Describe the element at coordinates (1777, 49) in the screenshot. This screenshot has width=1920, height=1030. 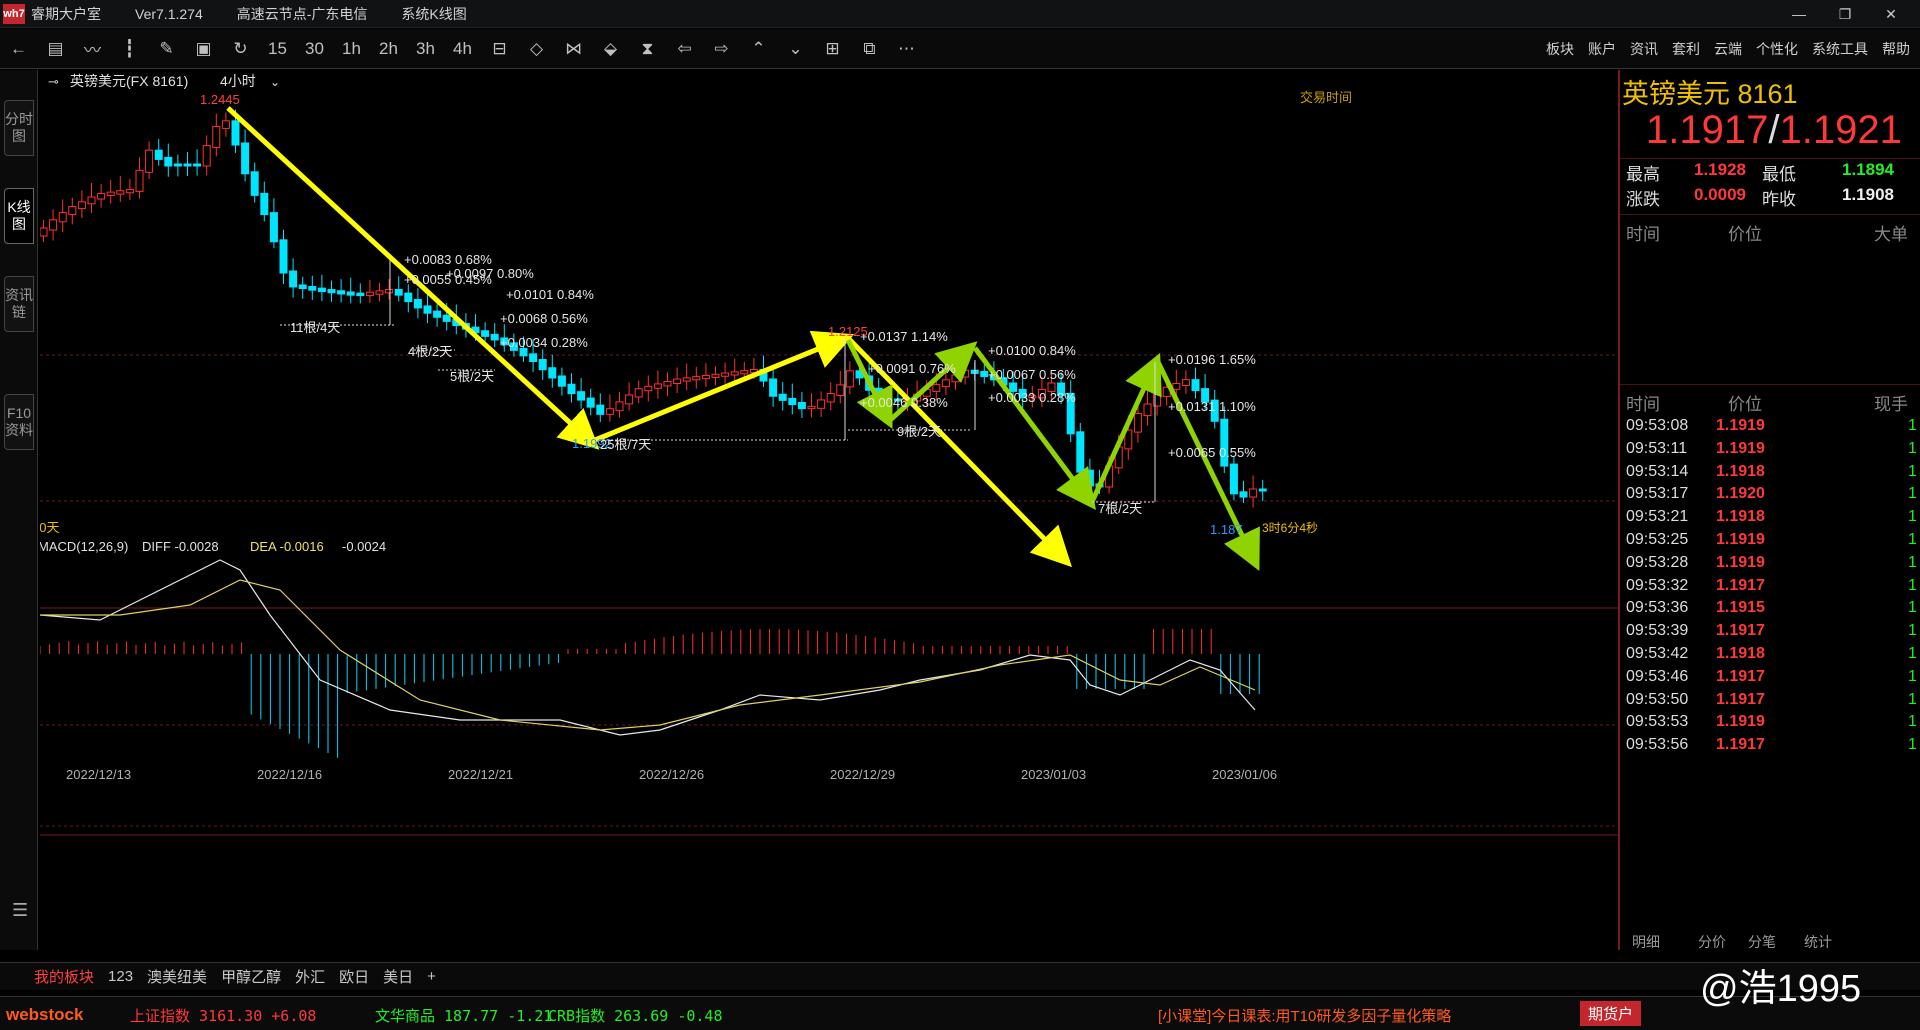
I see `menu-personalize: 个性化` at that location.